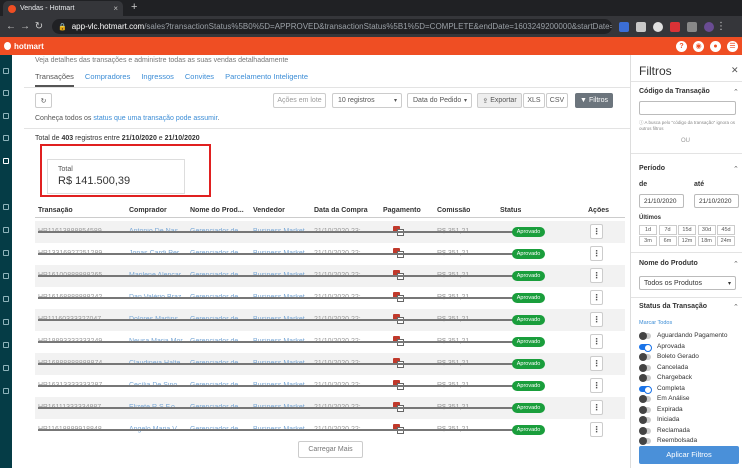  Describe the element at coordinates (706, 241) in the screenshot. I see `period-chip: 18m` at that location.